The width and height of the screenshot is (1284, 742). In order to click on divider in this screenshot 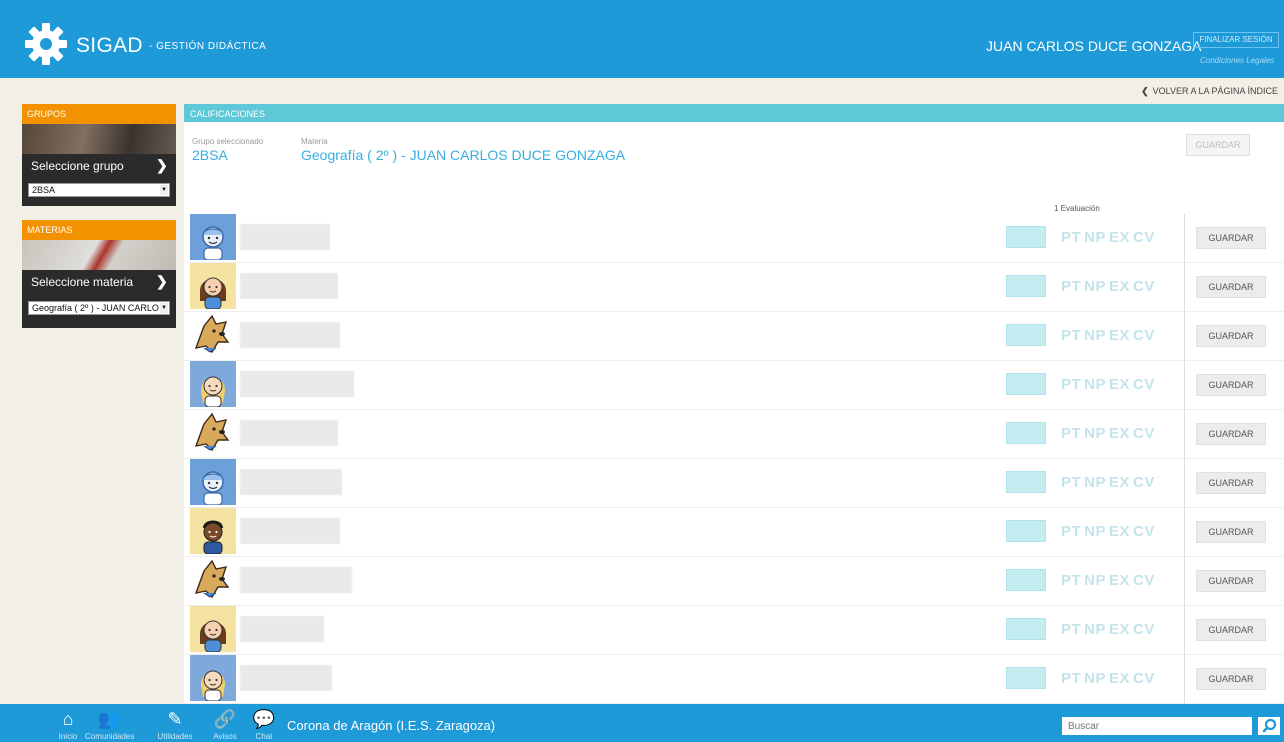, I will do `click(1184, 238)`.